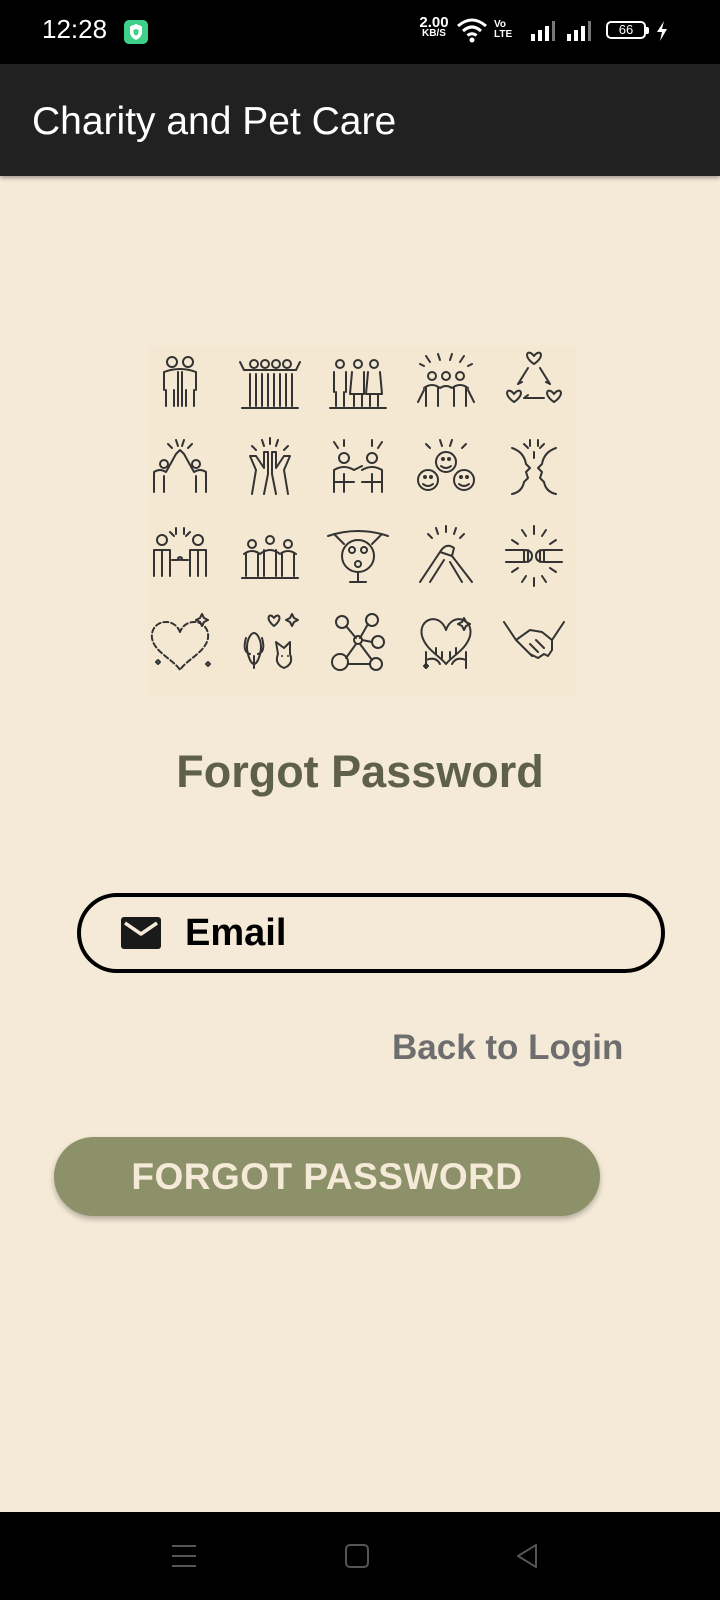 This screenshot has height=1600, width=720. What do you see at coordinates (446, 380) in the screenshot?
I see `celebrating-group-icon` at bounding box center [446, 380].